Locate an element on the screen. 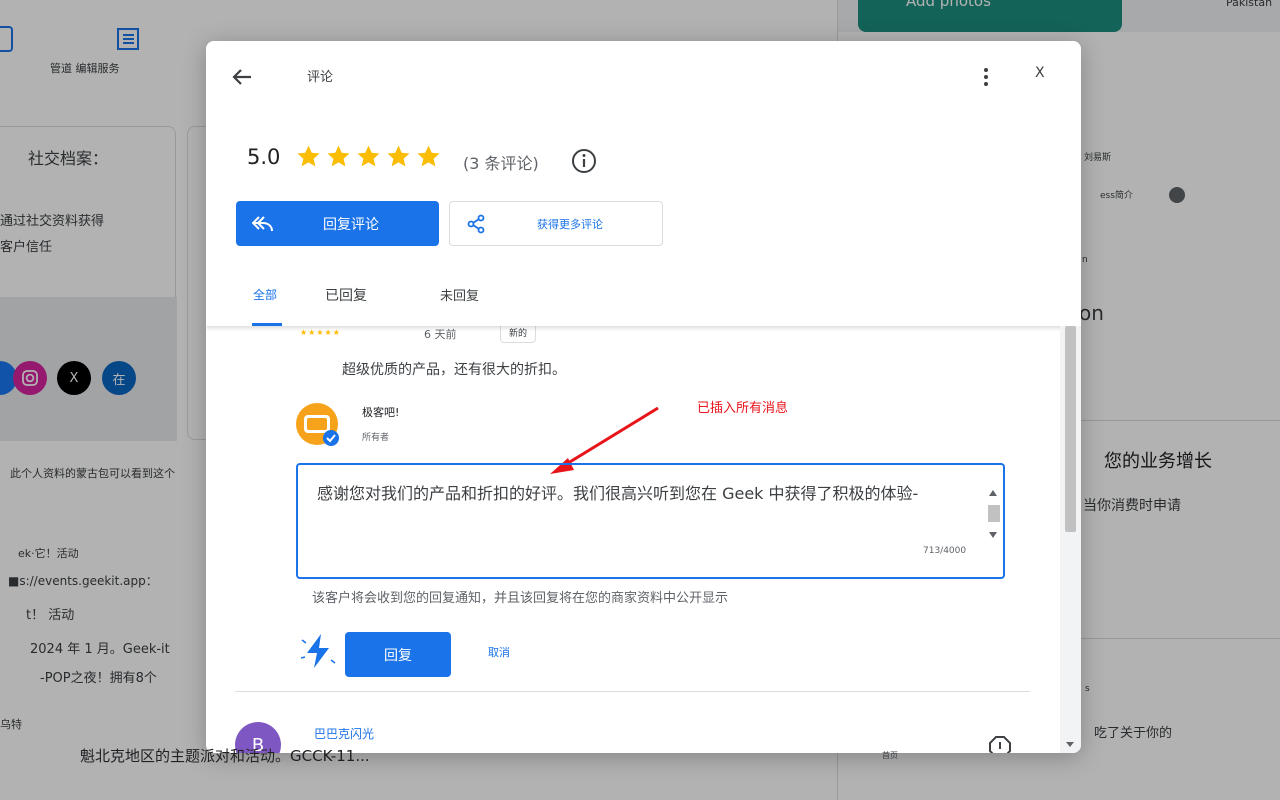 The width and height of the screenshot is (1280, 800). report-icon is located at coordinates (1000, 744).